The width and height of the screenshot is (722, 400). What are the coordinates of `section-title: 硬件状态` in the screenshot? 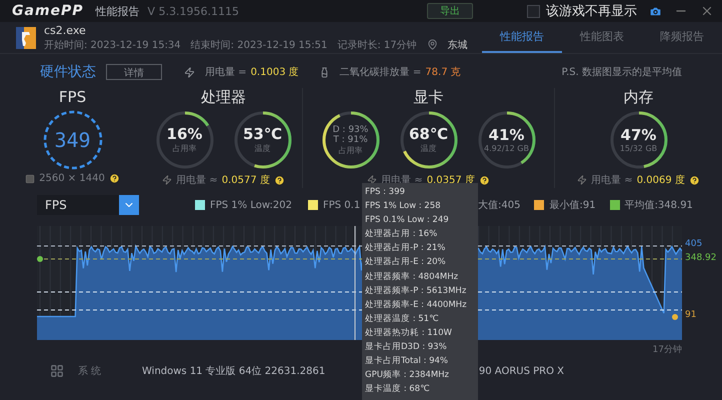 It's located at (68, 72).